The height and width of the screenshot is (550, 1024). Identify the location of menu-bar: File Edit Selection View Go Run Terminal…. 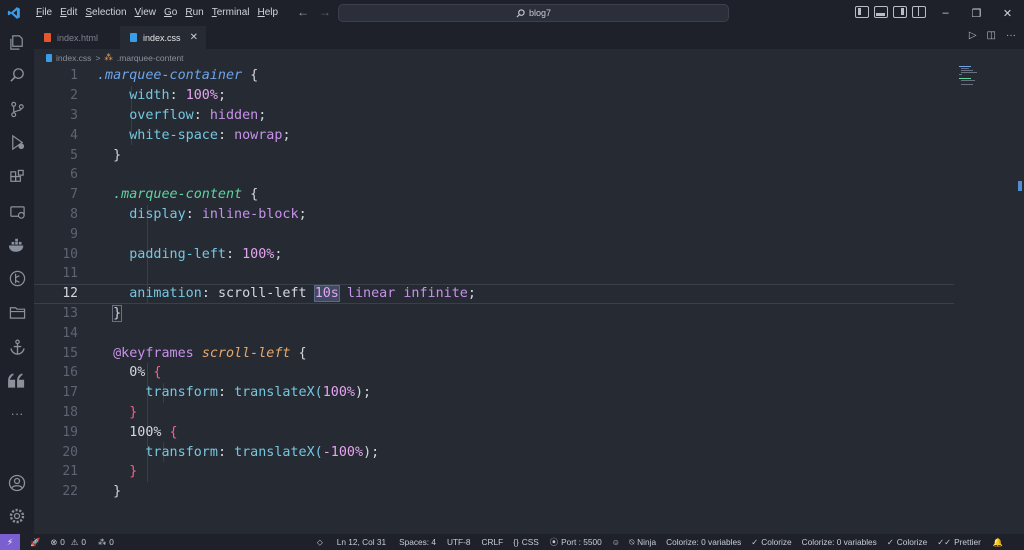
(157, 13).